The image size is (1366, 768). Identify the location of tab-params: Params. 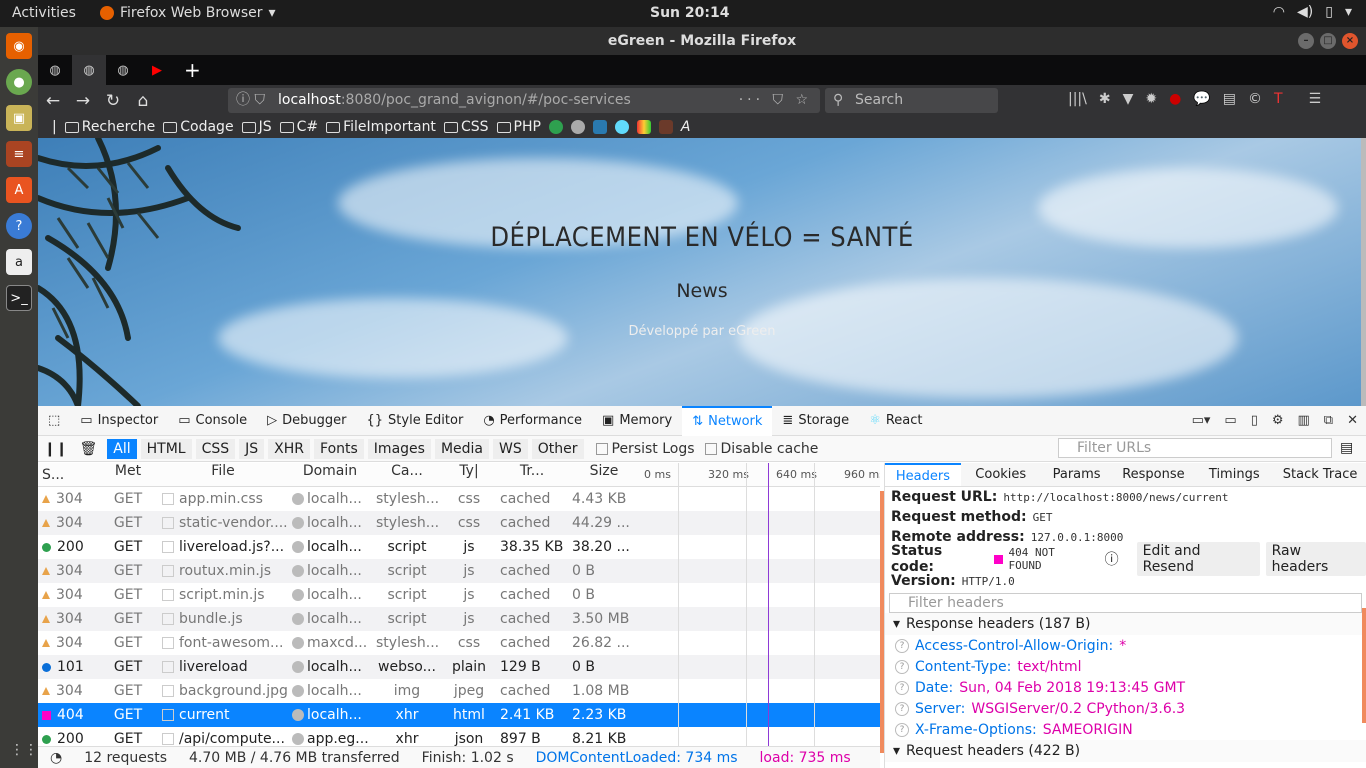
(1077, 474).